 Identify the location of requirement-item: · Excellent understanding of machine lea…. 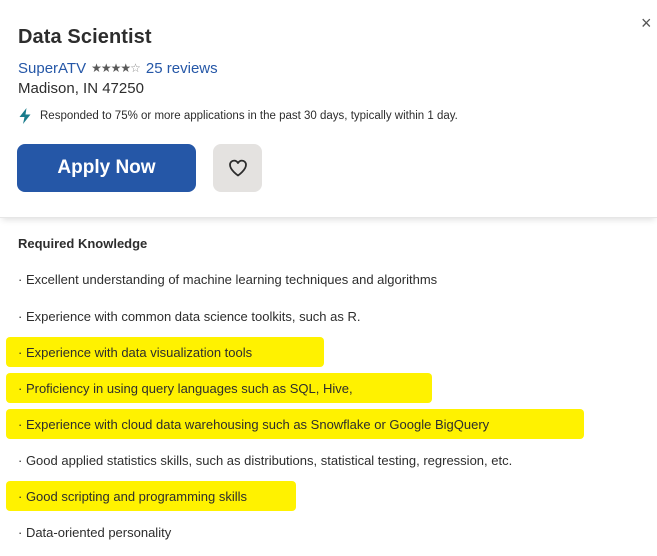
(228, 279).